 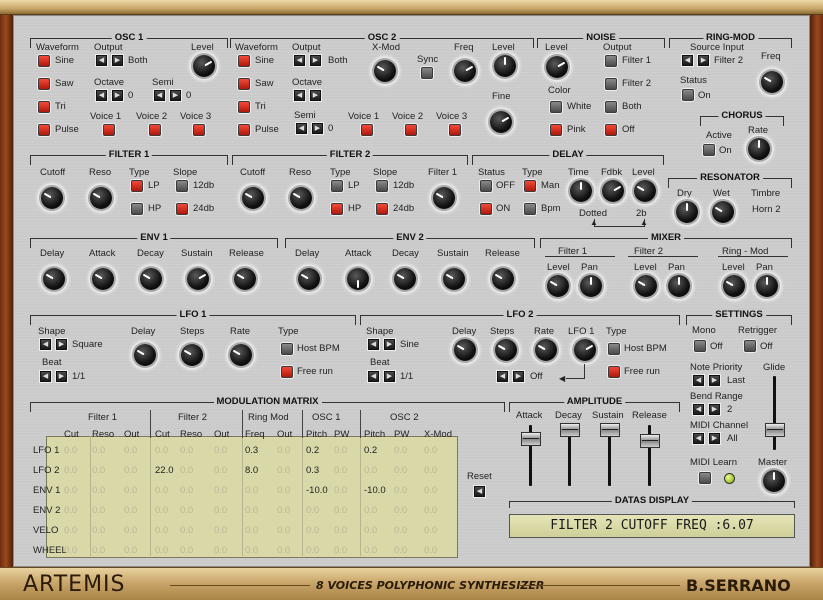 What do you see at coordinates (645, 191) in the screenshot?
I see `delay-level-knob` at bounding box center [645, 191].